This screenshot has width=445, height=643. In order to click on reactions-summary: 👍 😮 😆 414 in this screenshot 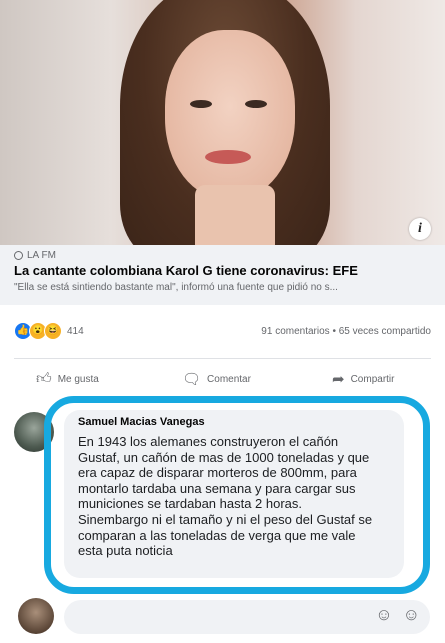, I will do `click(49, 331)`.